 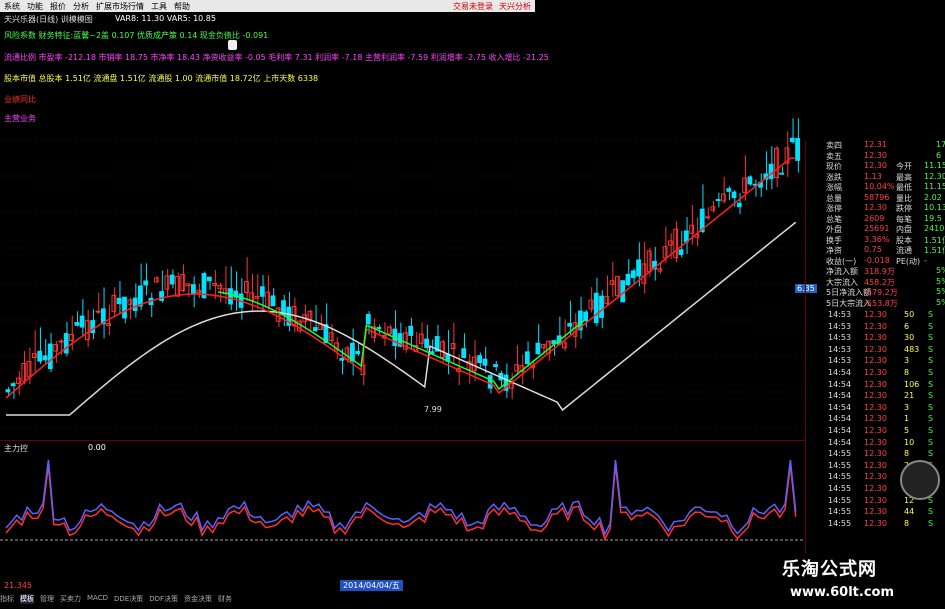 What do you see at coordinates (857, 581) in the screenshot?
I see `site-watermark: 乐淘公式网 www.60lt.com` at bounding box center [857, 581].